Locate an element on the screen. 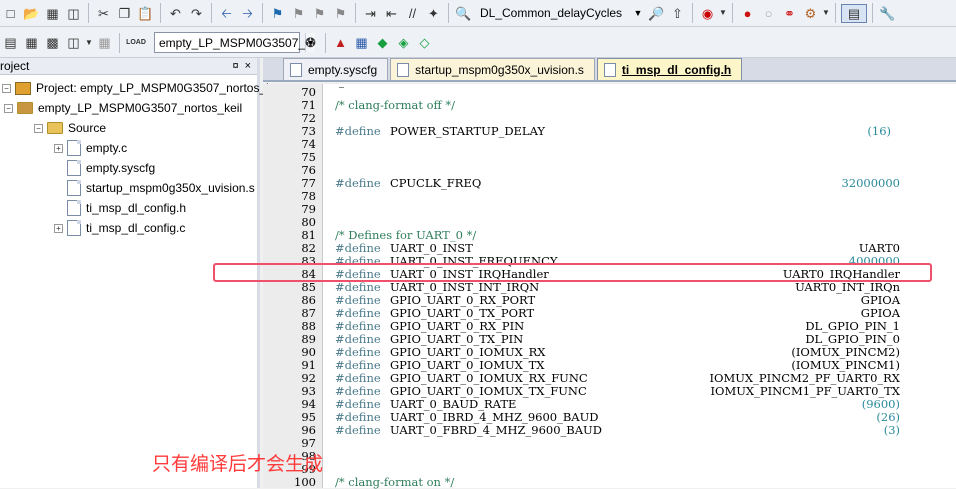 The width and height of the screenshot is (956, 489). uncomment-icon: ✦ is located at coordinates (433, 13).